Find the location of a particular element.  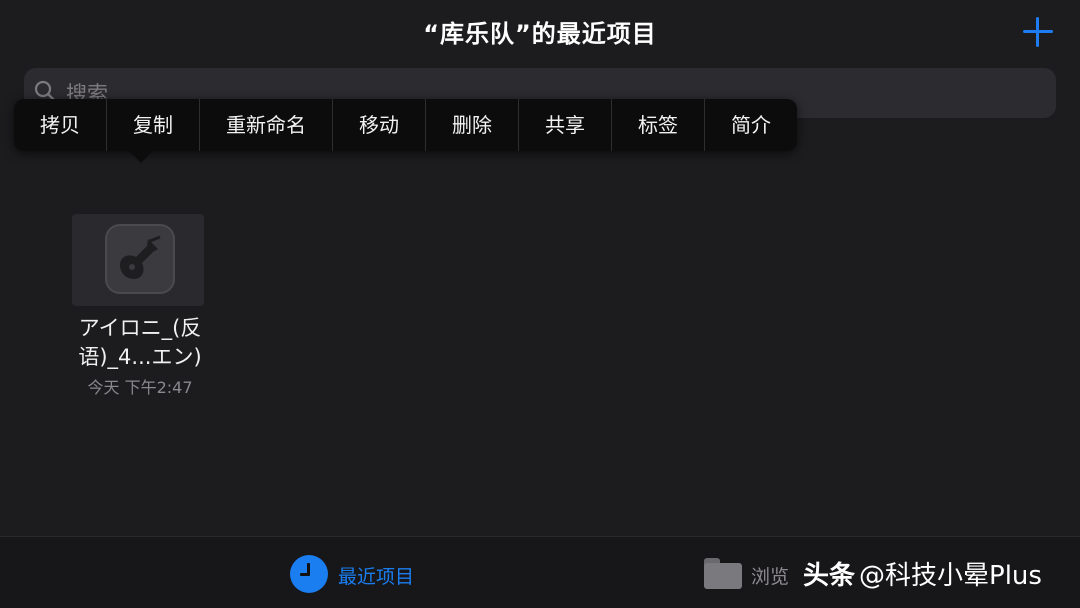

context-menu: 拷贝 复制 重新命名 移动 删除 共享 标签 简介 is located at coordinates (405, 125).